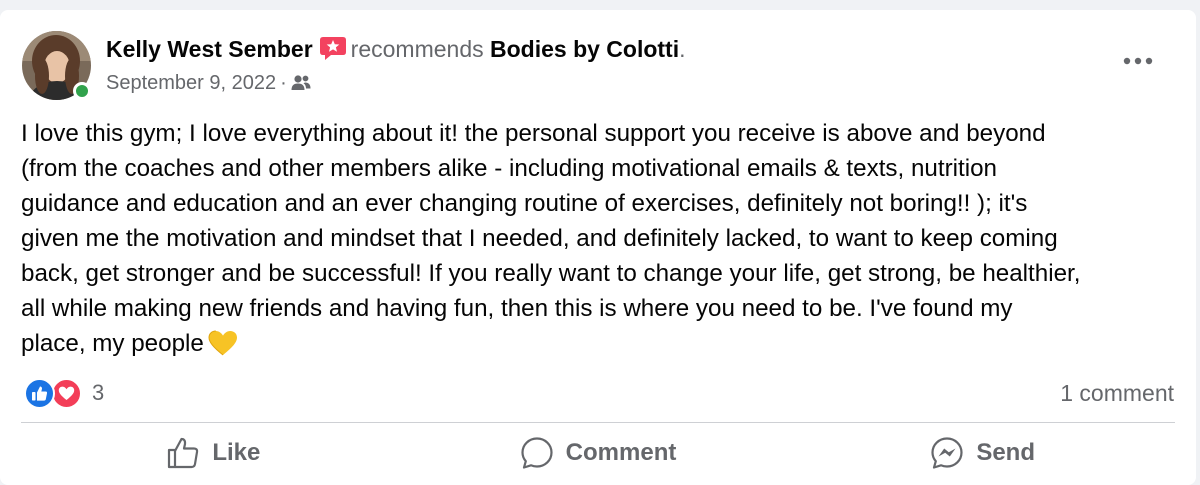  What do you see at coordinates (947, 453) in the screenshot?
I see `messenger-send-icon` at bounding box center [947, 453].